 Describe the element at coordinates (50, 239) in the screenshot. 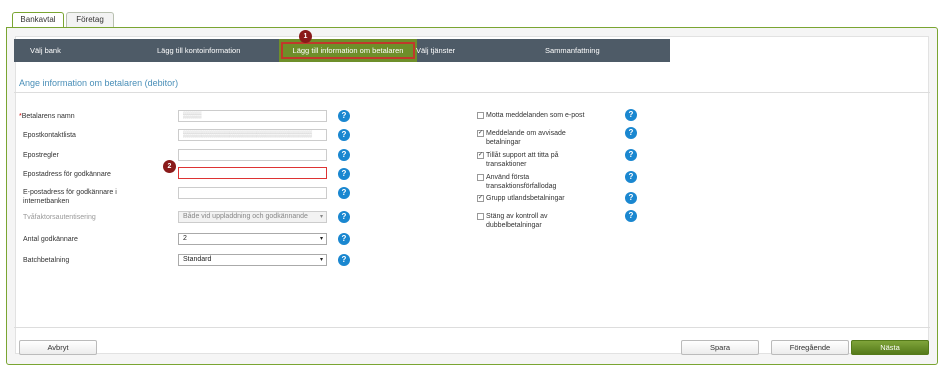

I see `approver-count-label: Antal godkännare` at that location.